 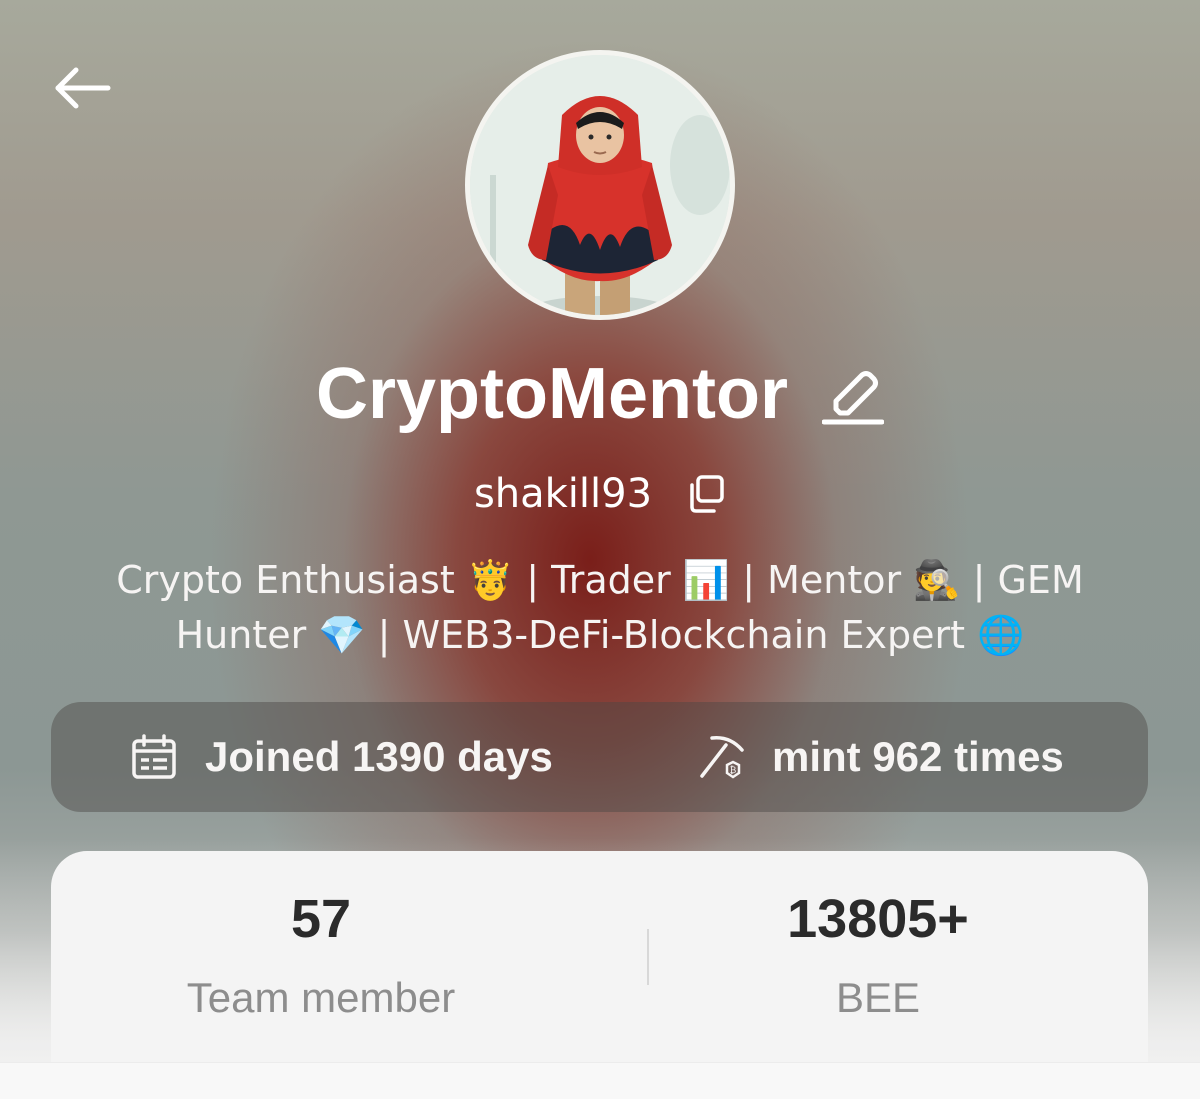 I want to click on pickaxe-icon: ₿, so click(x=722, y=757).